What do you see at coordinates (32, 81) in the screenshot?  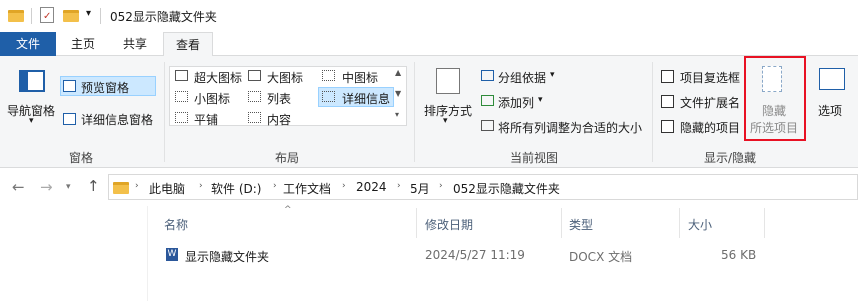 I see `nav-pane-icon` at bounding box center [32, 81].